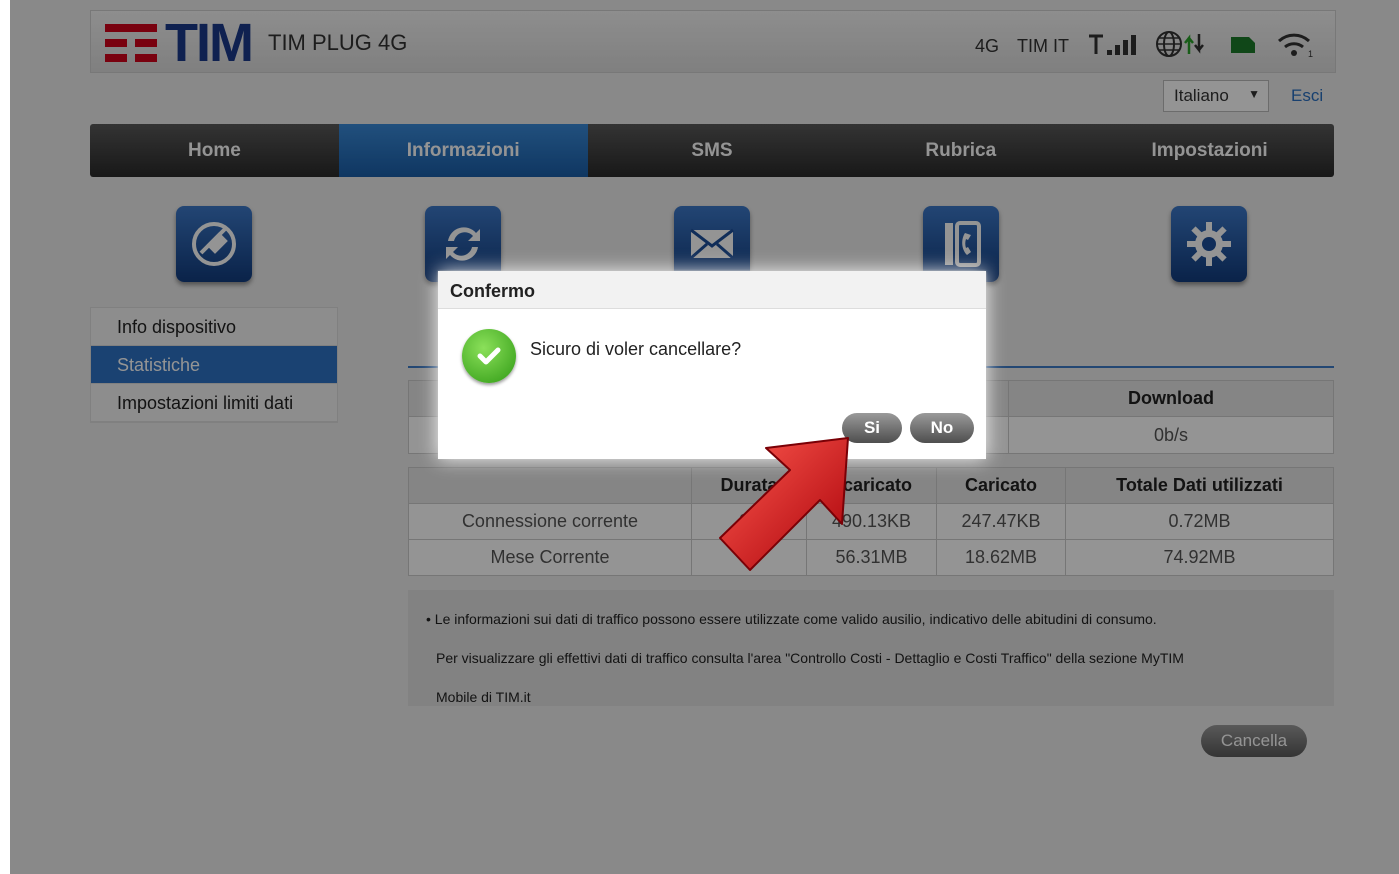 This screenshot has width=1399, height=874. I want to click on confirm-no-button: No, so click(942, 428).